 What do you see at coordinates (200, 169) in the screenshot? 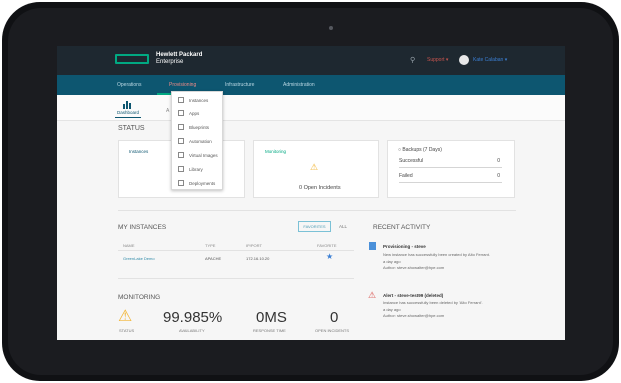
I see `menu-item-library: Library` at bounding box center [200, 169].